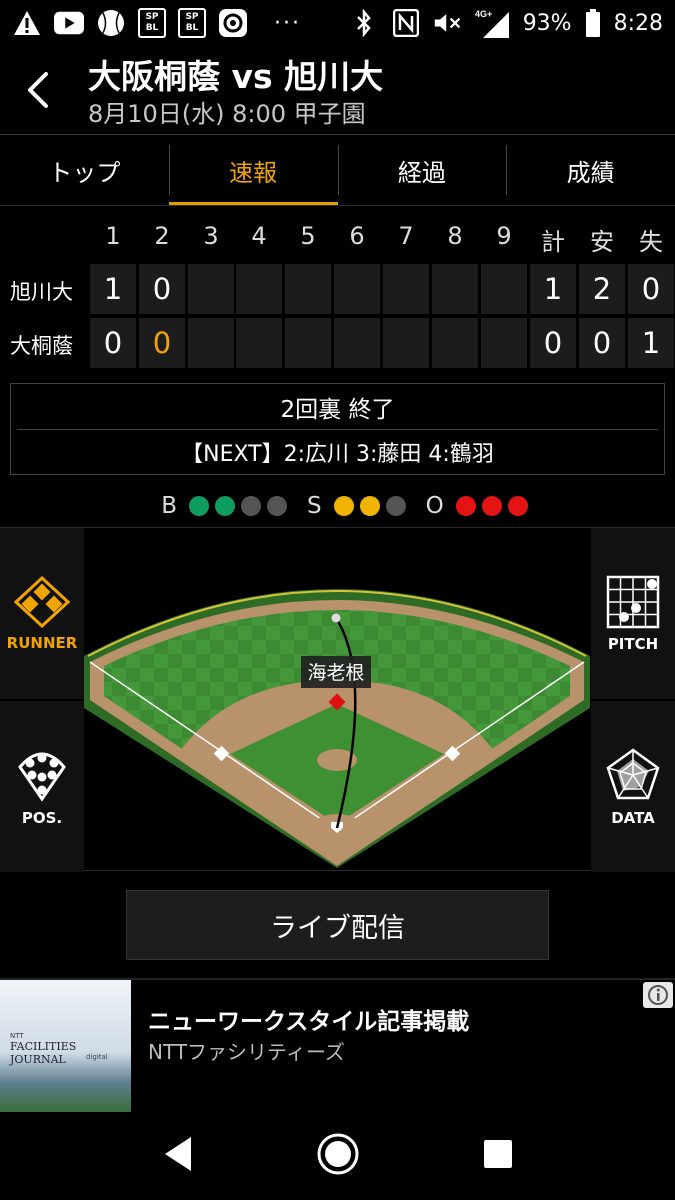 Image resolution: width=675 pixels, height=1200 pixels. What do you see at coordinates (38, 90) in the screenshot?
I see `back-icon` at bounding box center [38, 90].